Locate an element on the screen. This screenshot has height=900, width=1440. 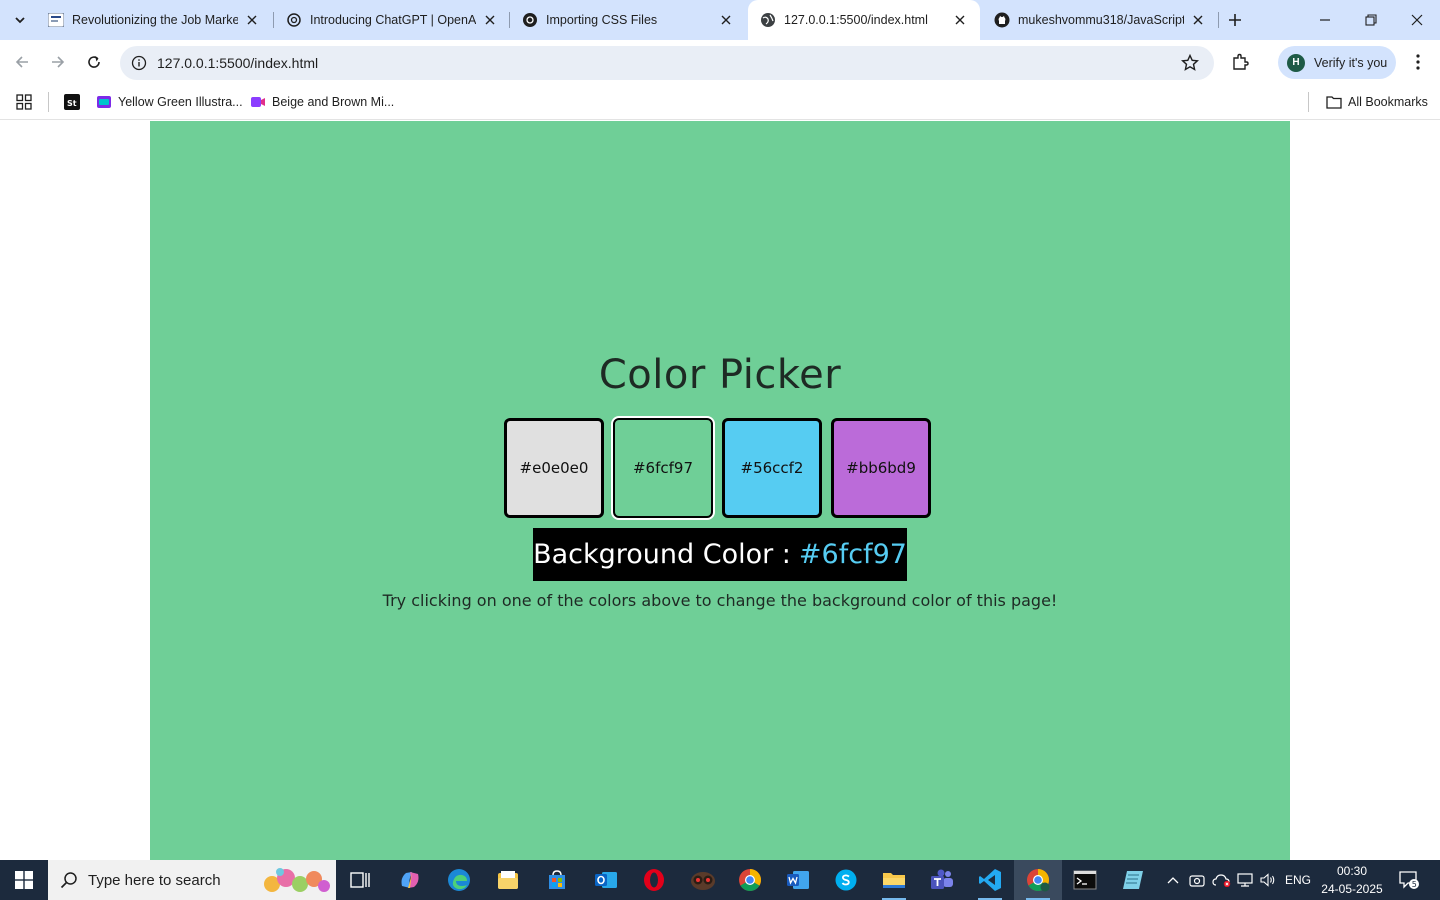
bookmark-st: St is located at coordinates (75, 102).